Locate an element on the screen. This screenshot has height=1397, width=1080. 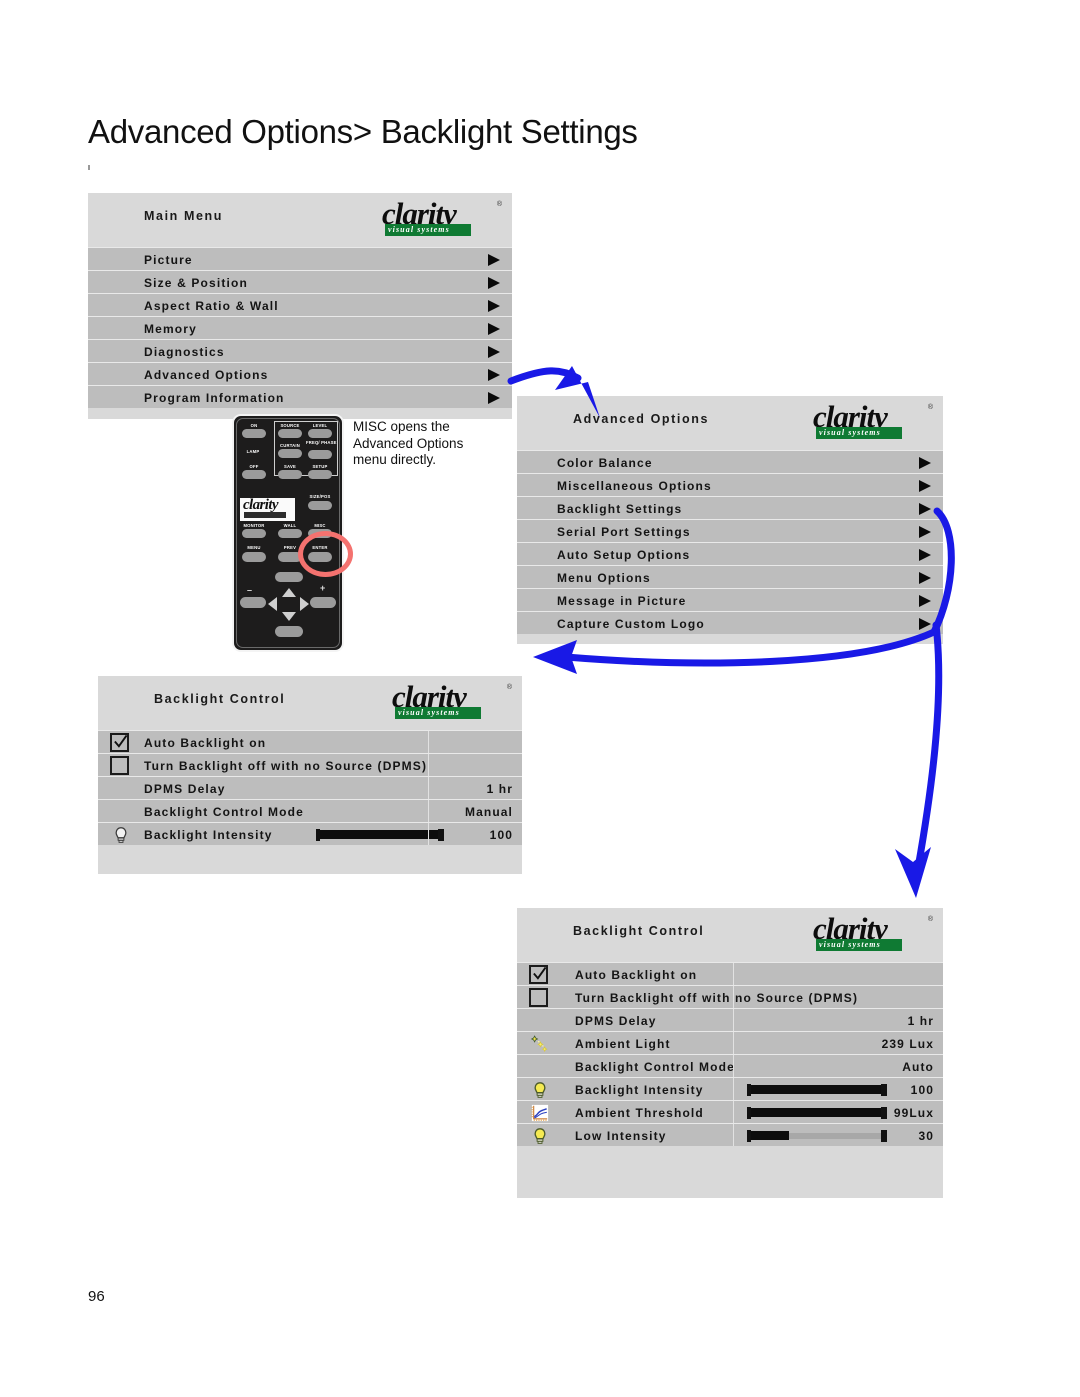
slider-right-cap is located at coordinates (441, 835).